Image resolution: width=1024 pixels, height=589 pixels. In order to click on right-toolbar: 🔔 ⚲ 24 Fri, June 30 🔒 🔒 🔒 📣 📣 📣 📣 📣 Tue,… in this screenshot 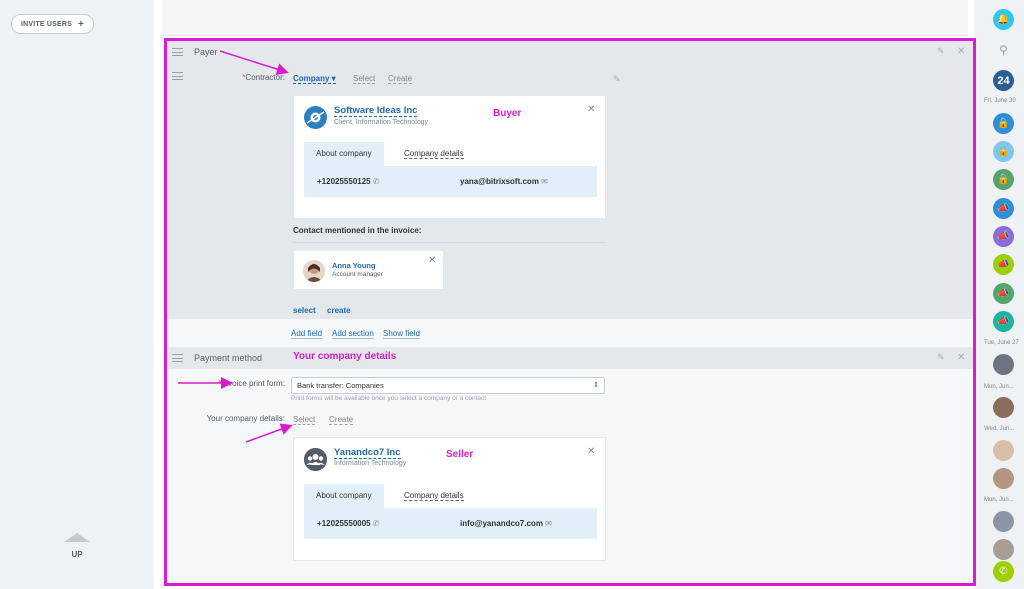, I will do `click(1002, 294)`.